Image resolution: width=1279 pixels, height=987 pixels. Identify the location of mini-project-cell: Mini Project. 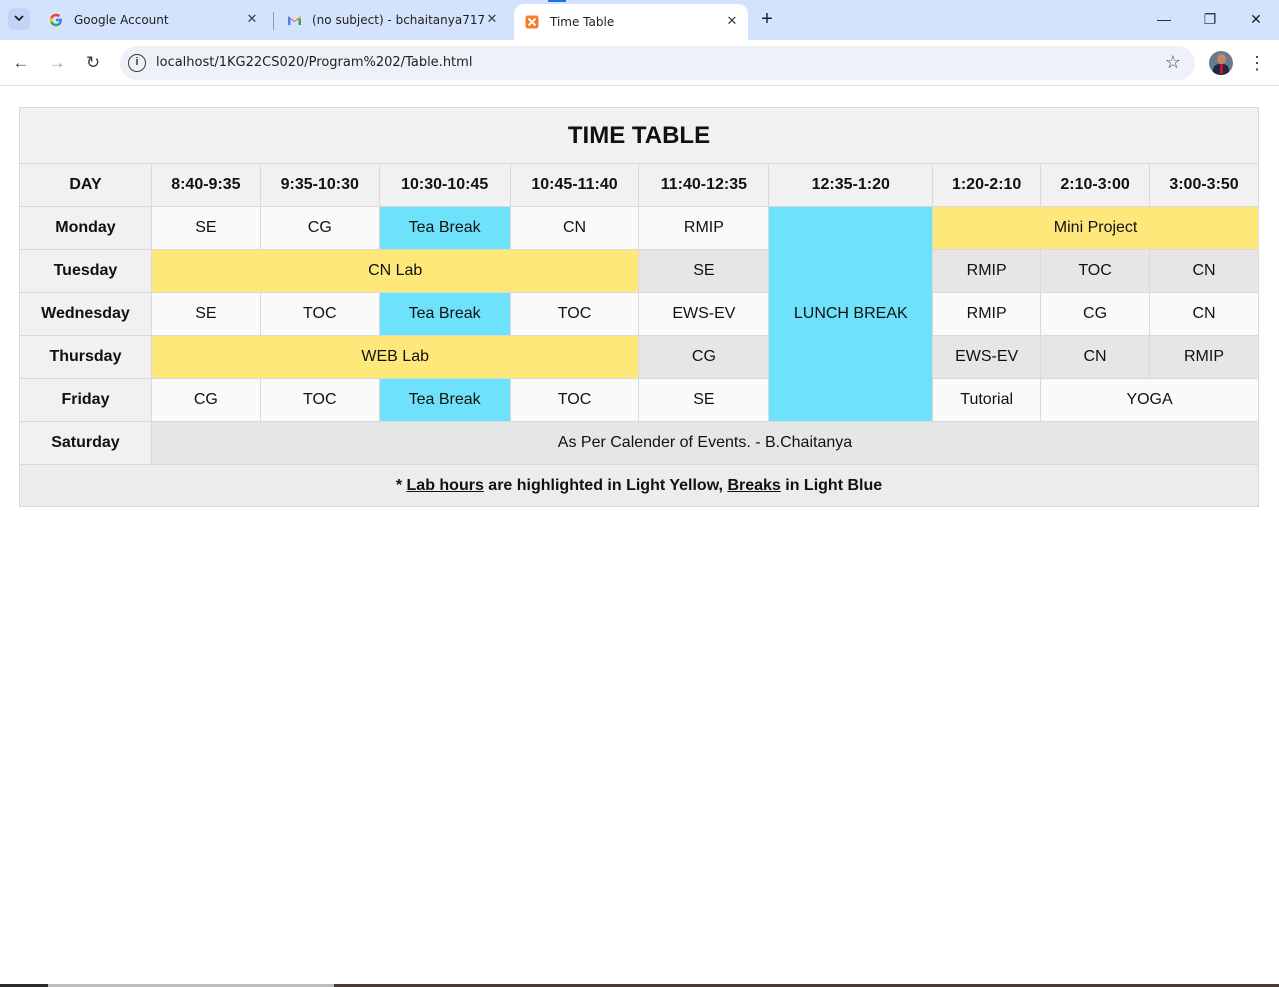
(1095, 228).